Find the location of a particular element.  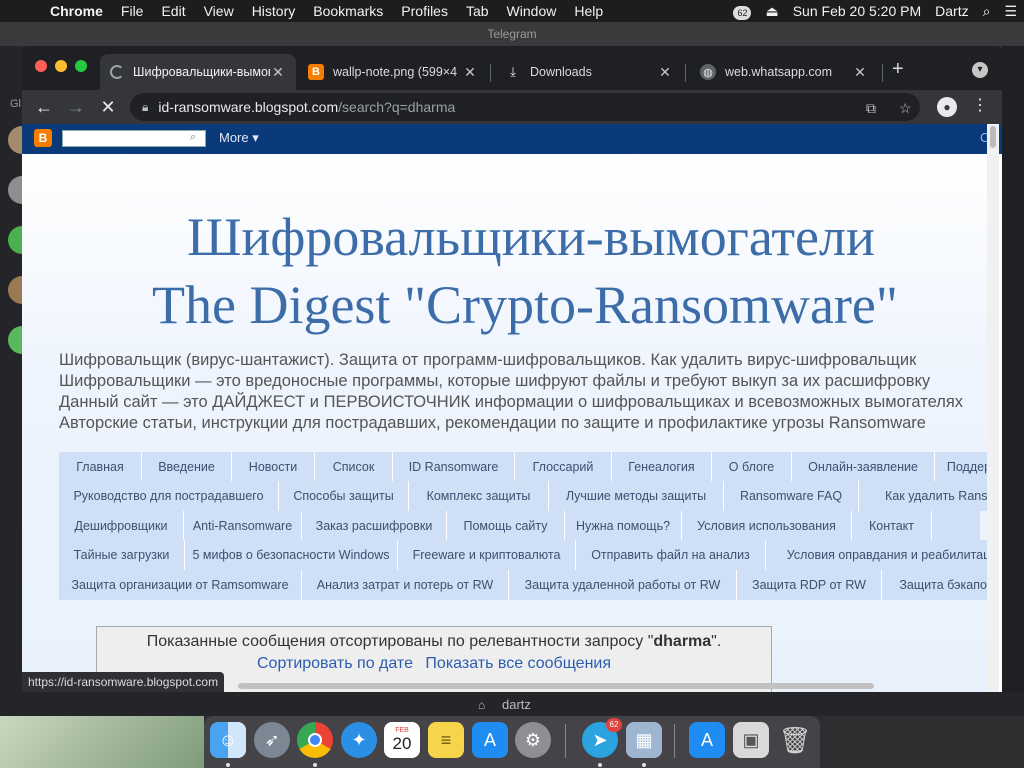

safari-icon: ✦ is located at coordinates (359, 740).